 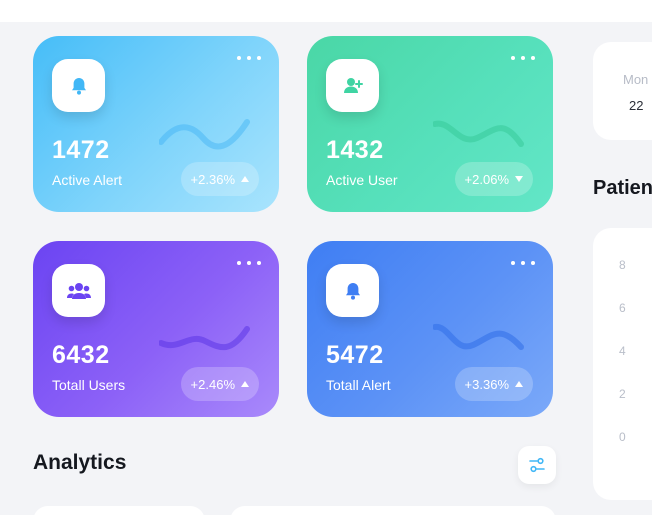 I want to click on active-alert-icon-tile, so click(x=78, y=85).